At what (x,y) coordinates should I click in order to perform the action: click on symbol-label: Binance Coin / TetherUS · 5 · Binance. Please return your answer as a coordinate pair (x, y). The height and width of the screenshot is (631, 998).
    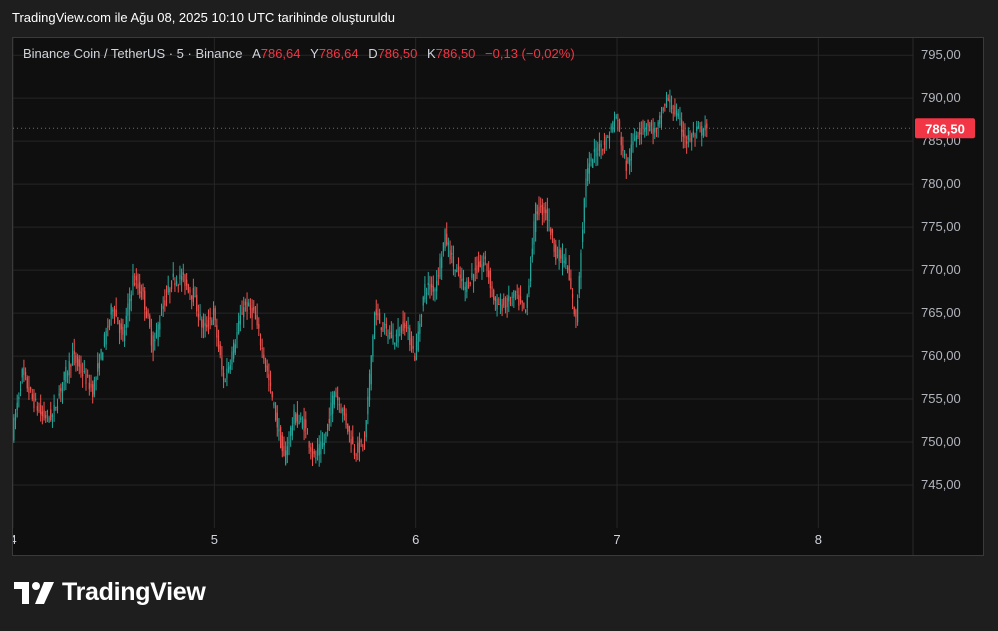
    Looking at the image, I should click on (132, 53).